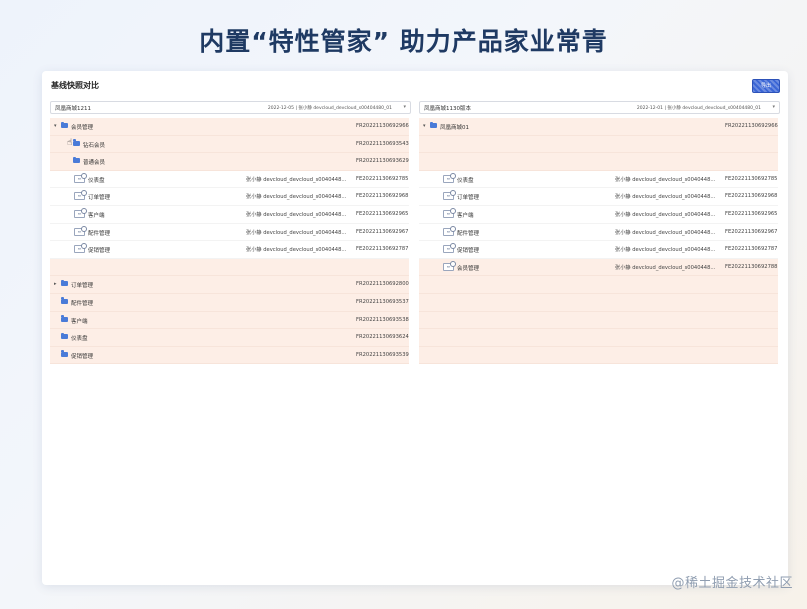 The height and width of the screenshot is (609, 807). I want to click on tree-row: ▾ 凤凰商城01 FR20221130692966, so click(598, 127).